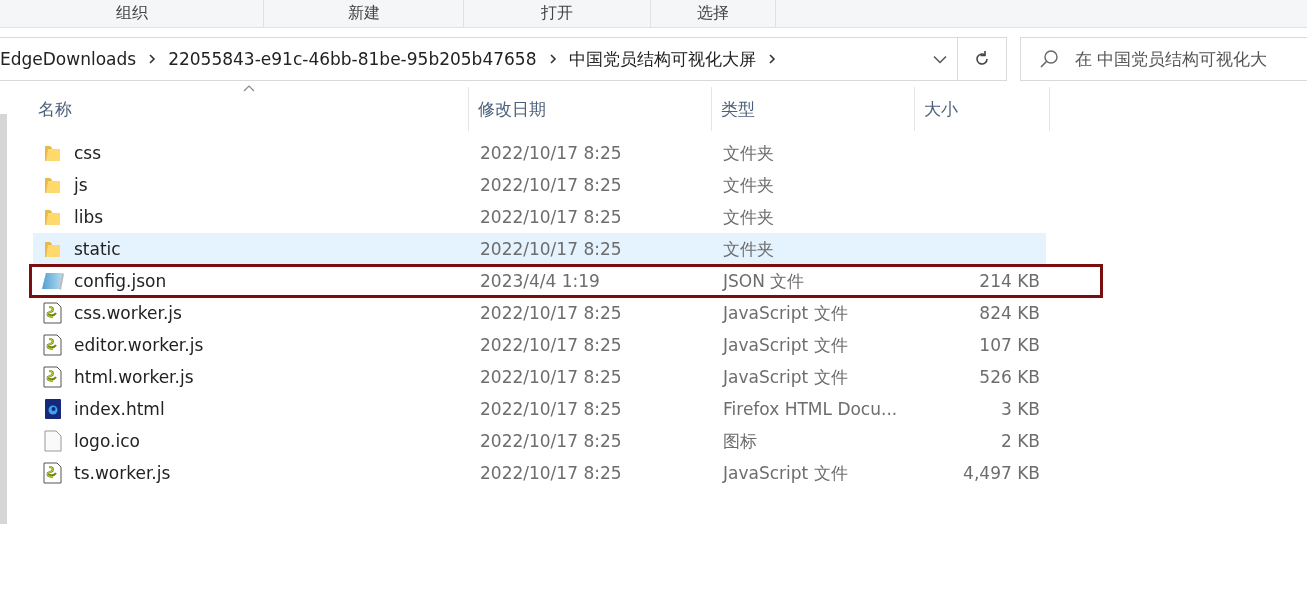 The width and height of the screenshot is (1307, 606). I want to click on column-header: 大小, so click(982, 109).